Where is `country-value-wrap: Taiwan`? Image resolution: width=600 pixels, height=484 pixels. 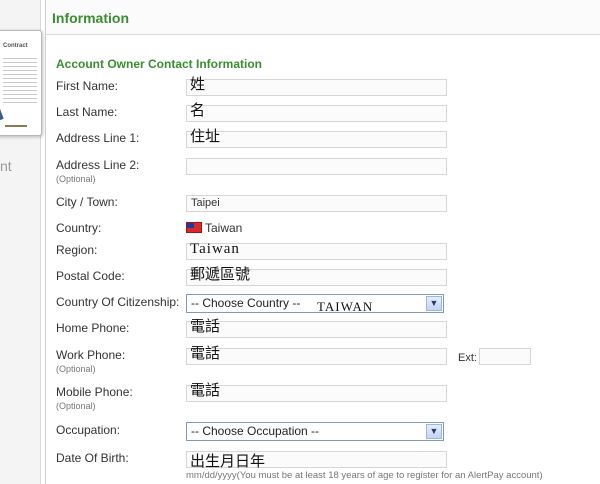
country-value-wrap: Taiwan is located at coordinates (214, 228).